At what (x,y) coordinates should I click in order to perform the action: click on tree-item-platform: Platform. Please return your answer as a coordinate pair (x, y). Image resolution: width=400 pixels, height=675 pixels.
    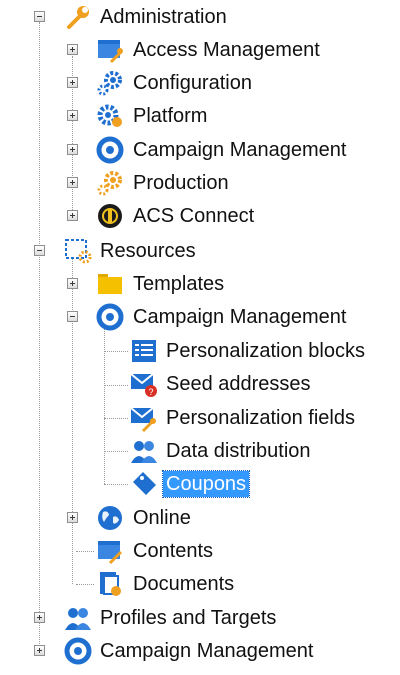
    Looking at the image, I should click on (170, 116).